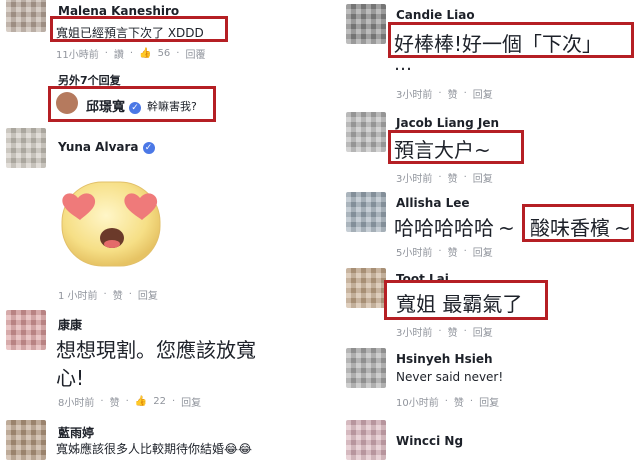  I want to click on comment-meta: 8小时前 · 赞 · 👍 22 · 回复, so click(129, 401).